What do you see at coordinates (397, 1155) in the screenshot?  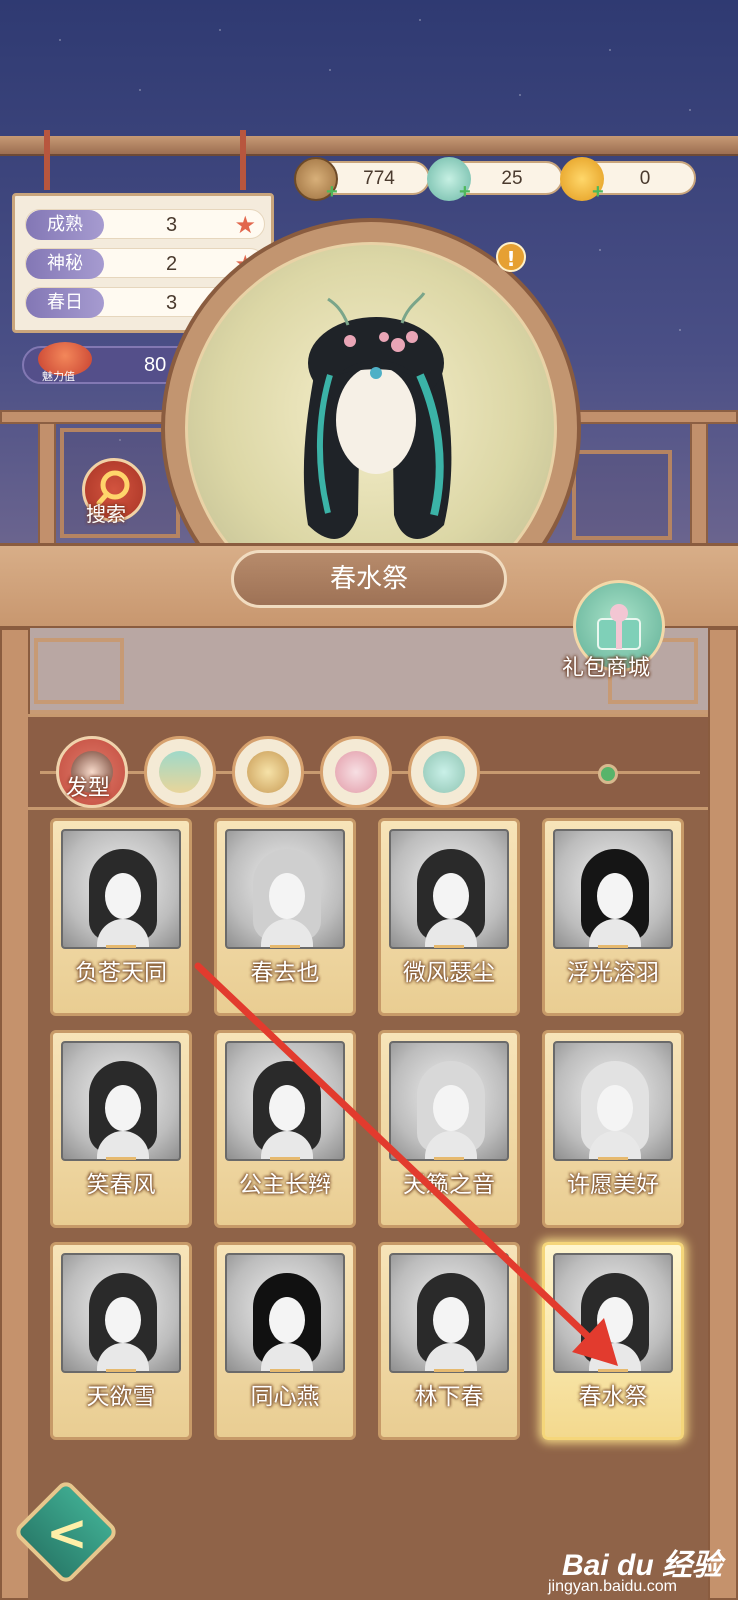 I see `arrow-shaft` at bounding box center [397, 1155].